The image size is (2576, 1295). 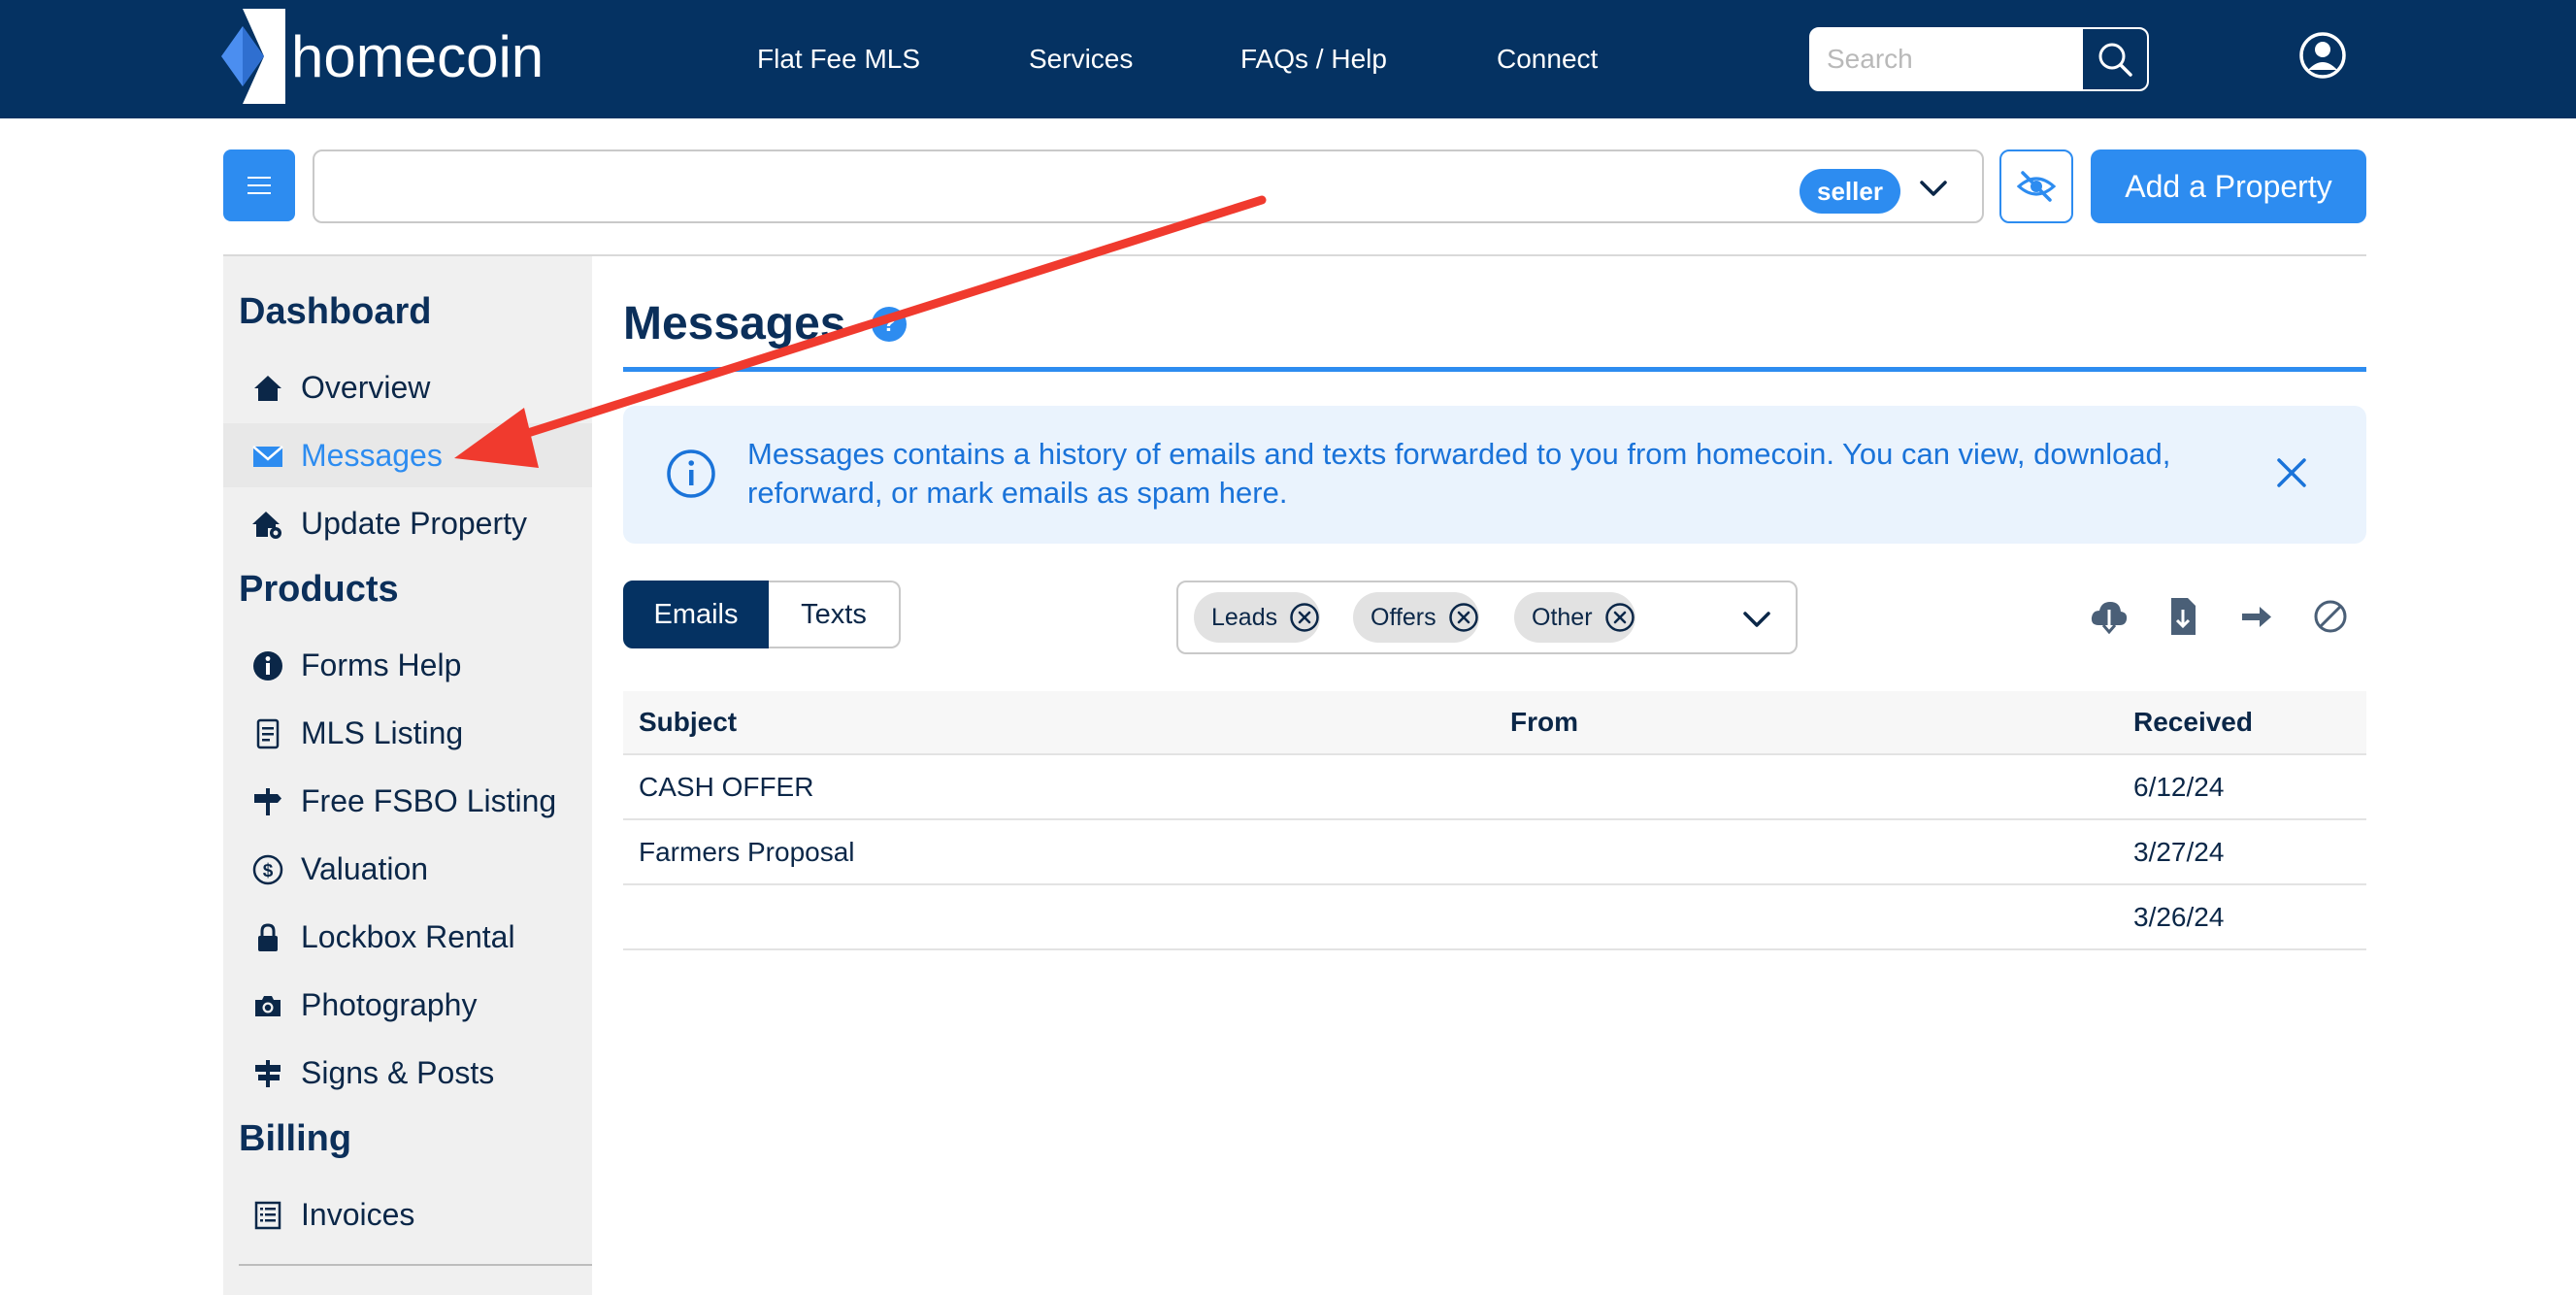 I want to click on close-icon, so click(x=2291, y=472).